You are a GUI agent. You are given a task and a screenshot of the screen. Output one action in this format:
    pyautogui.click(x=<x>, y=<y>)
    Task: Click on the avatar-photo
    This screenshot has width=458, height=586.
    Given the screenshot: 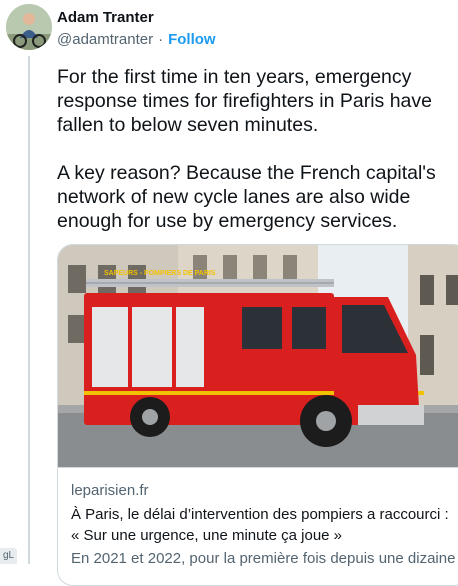 What is the action you would take?
    pyautogui.click(x=29, y=27)
    